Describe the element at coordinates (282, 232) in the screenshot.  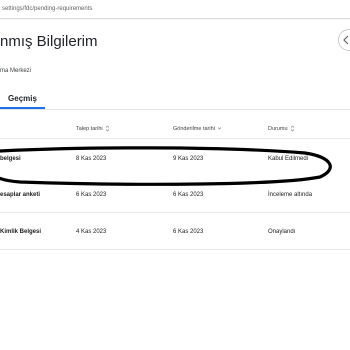
I see `row-status: Onaylandı` at that location.